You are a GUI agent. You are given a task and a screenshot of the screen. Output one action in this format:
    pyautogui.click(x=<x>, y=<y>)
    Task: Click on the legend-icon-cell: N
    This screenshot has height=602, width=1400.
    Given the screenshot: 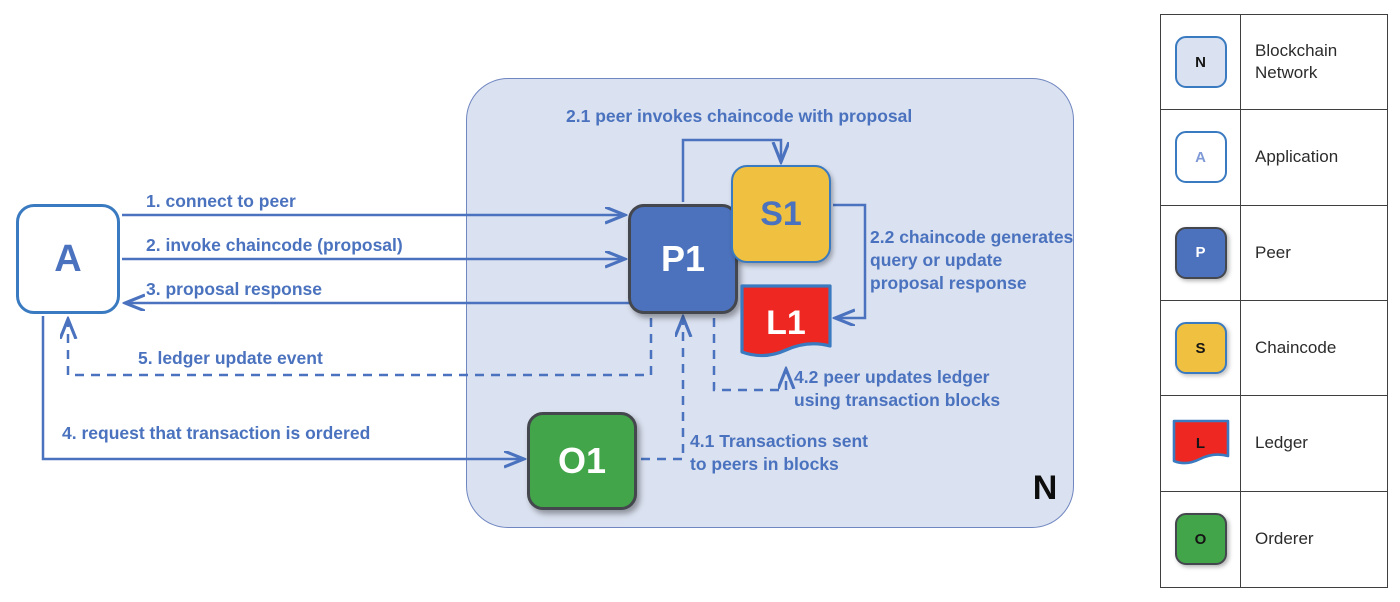 What is the action you would take?
    pyautogui.click(x=1201, y=62)
    